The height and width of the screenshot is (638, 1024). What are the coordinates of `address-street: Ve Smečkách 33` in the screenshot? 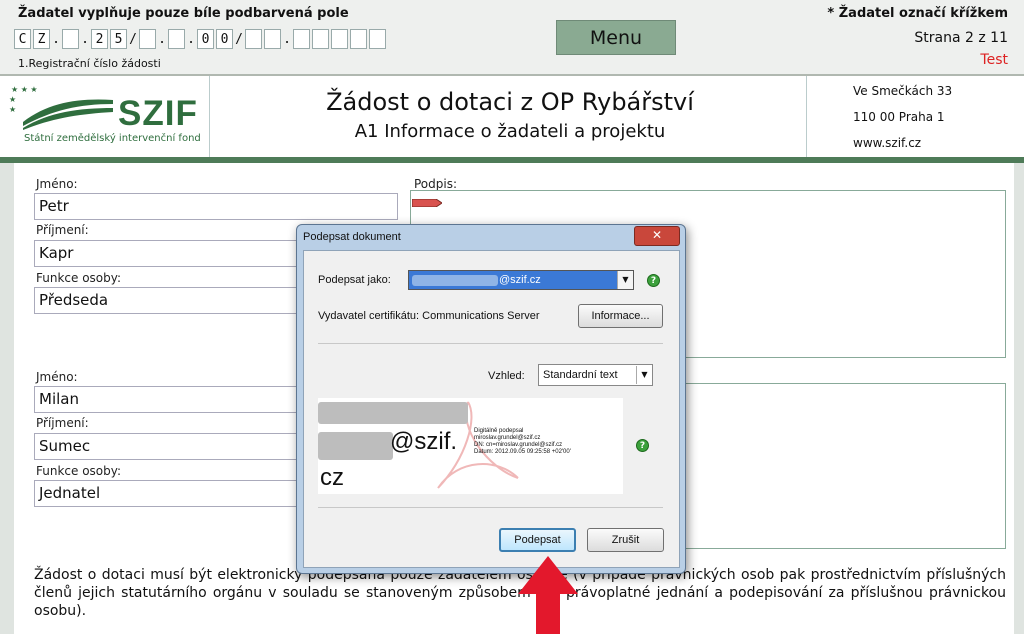 It's located at (903, 91).